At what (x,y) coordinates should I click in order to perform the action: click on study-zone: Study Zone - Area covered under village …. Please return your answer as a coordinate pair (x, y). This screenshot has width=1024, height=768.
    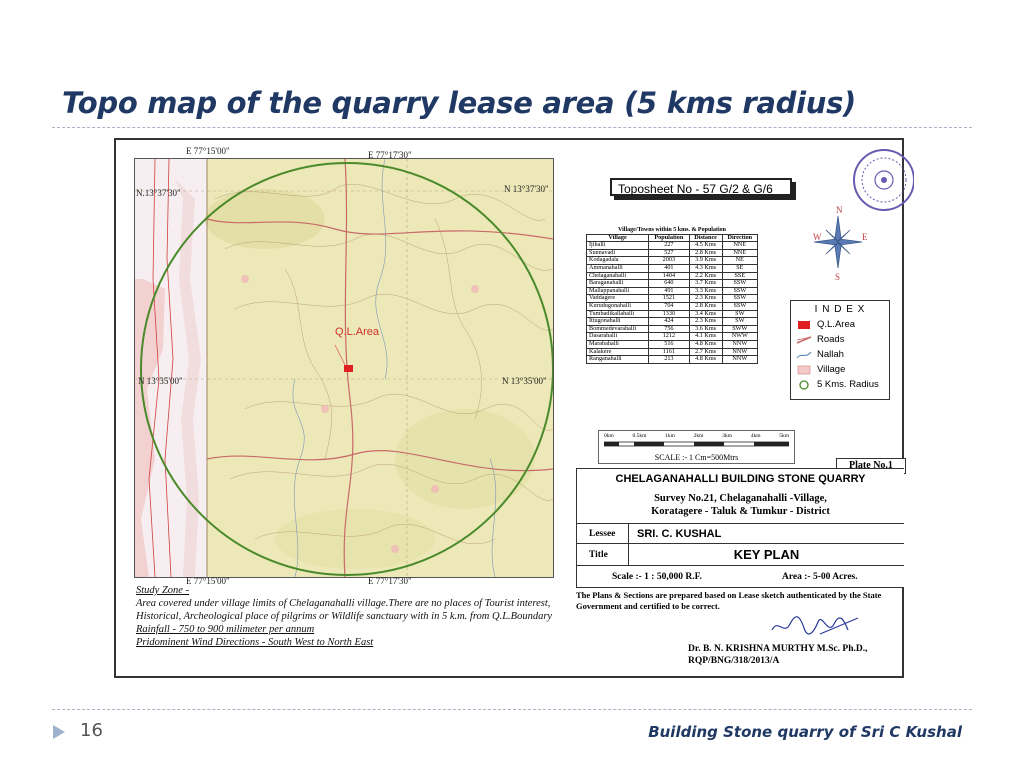
    Looking at the image, I should click on (351, 616).